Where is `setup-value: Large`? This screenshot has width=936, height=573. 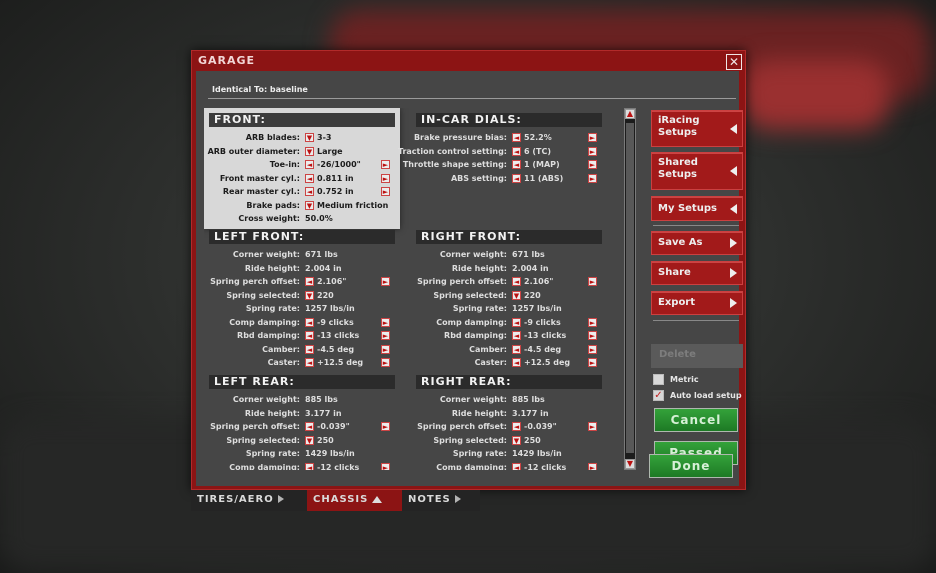 setup-value: Large is located at coordinates (330, 151).